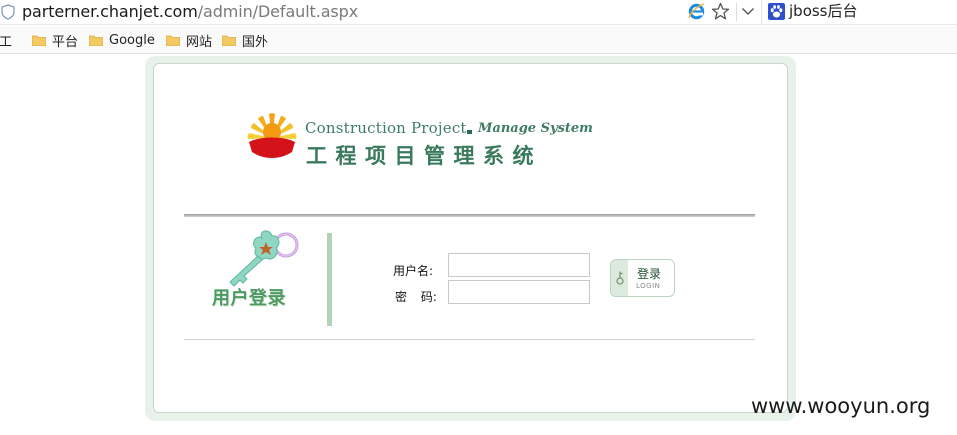 The height and width of the screenshot is (435, 957). Describe the element at coordinates (519, 292) in the screenshot. I see `password-input` at that location.